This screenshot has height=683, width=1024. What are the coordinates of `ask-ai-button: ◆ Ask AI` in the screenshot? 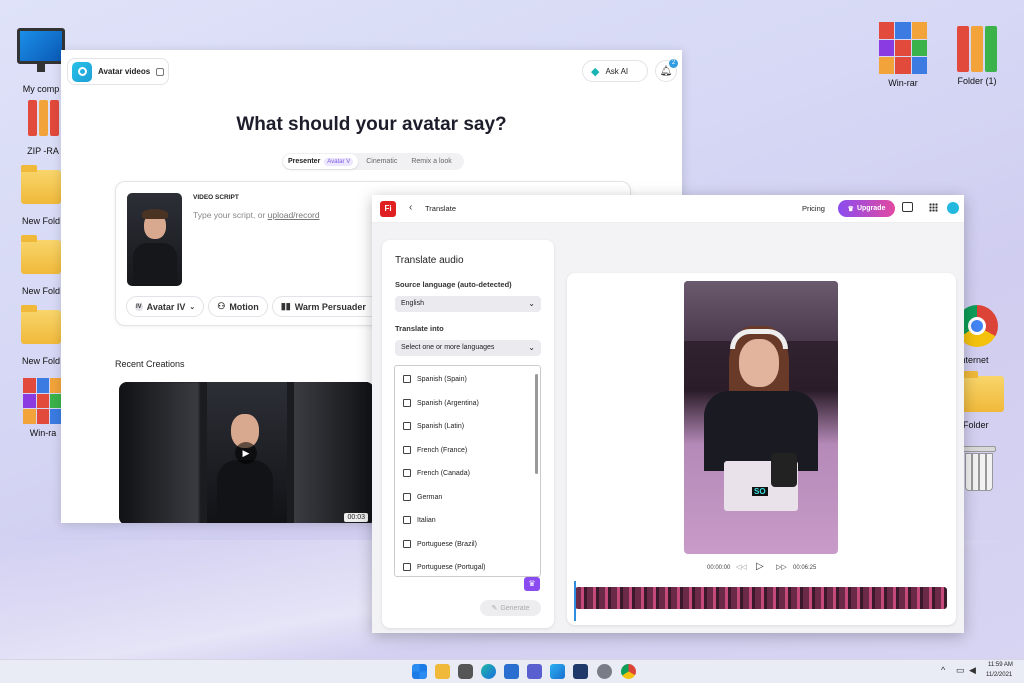 It's located at (615, 71).